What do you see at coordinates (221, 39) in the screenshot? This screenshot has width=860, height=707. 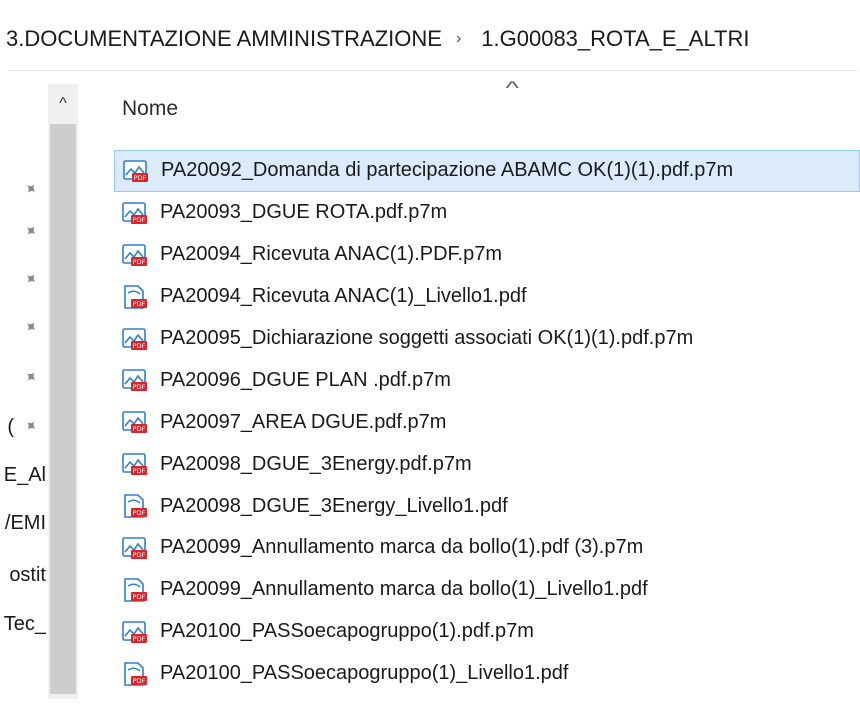 I see `breadcrumb-item-parent: 3.DOCUMENTAZIONE AMMINISTRAZIONE` at bounding box center [221, 39].